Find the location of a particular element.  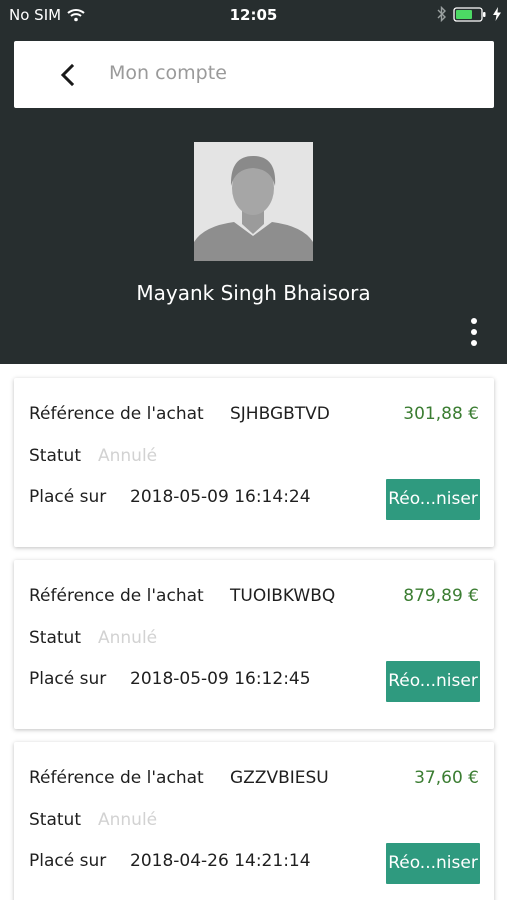

wifi-icon is located at coordinates (76, 15).